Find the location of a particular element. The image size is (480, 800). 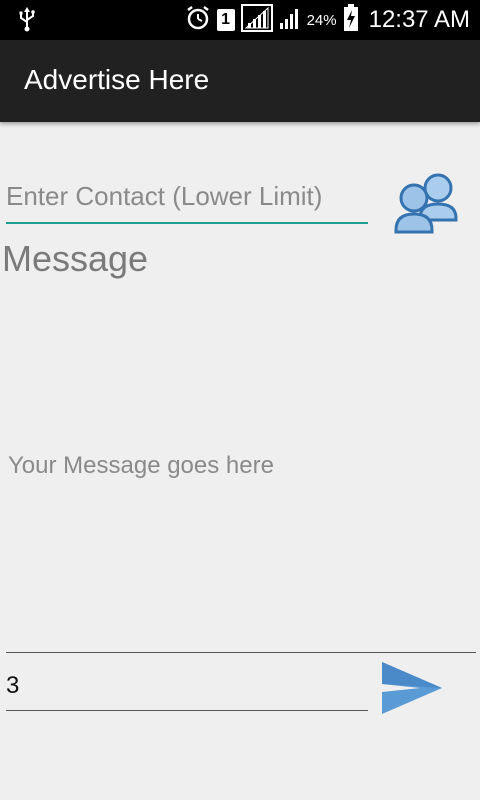

battery-percent: 24% is located at coordinates (321, 20).